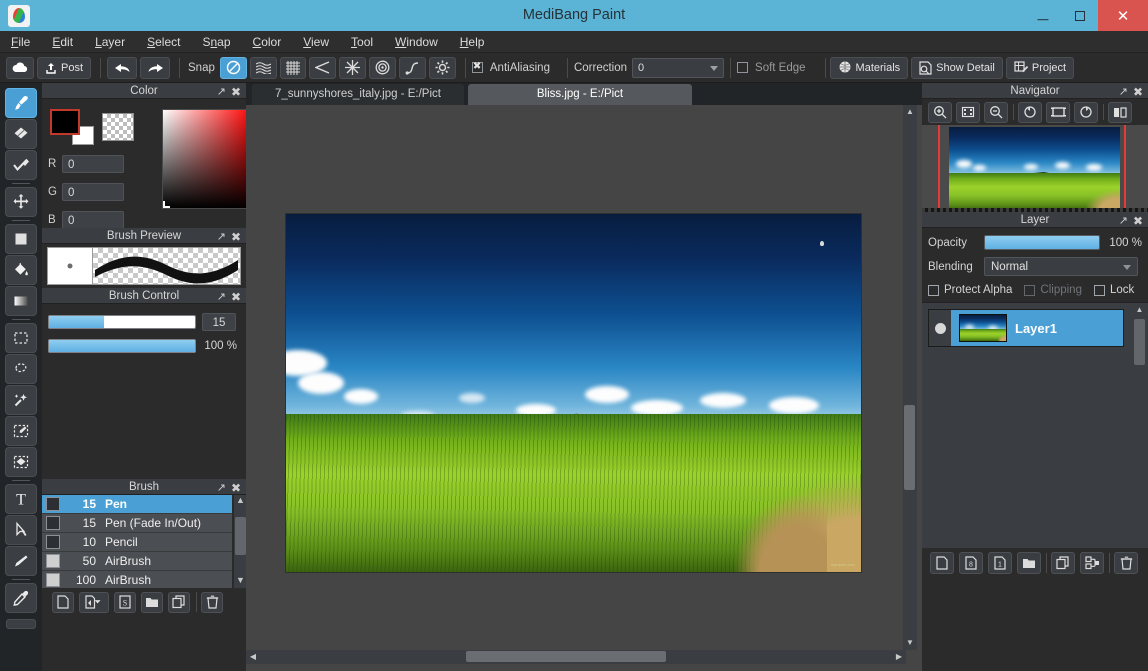 This screenshot has width=1148, height=671. What do you see at coordinates (21, 202) in the screenshot?
I see `move-tool` at bounding box center [21, 202].